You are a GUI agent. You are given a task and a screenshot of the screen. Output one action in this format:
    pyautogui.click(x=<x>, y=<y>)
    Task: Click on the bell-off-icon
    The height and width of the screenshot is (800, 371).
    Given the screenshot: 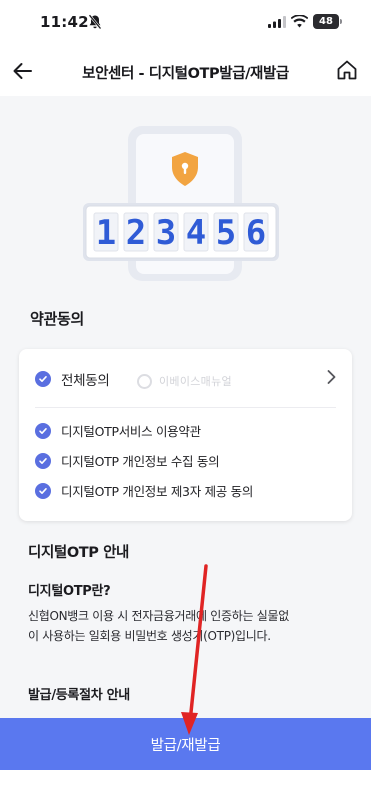 What is the action you would take?
    pyautogui.click(x=95, y=22)
    